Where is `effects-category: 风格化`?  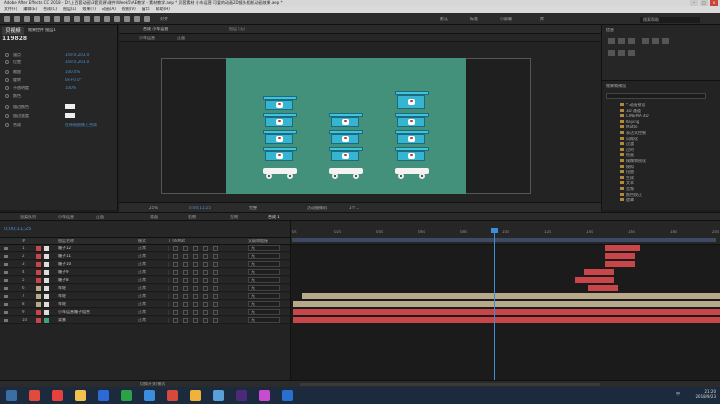
effects-category: 风格化 is located at coordinates (629, 139).